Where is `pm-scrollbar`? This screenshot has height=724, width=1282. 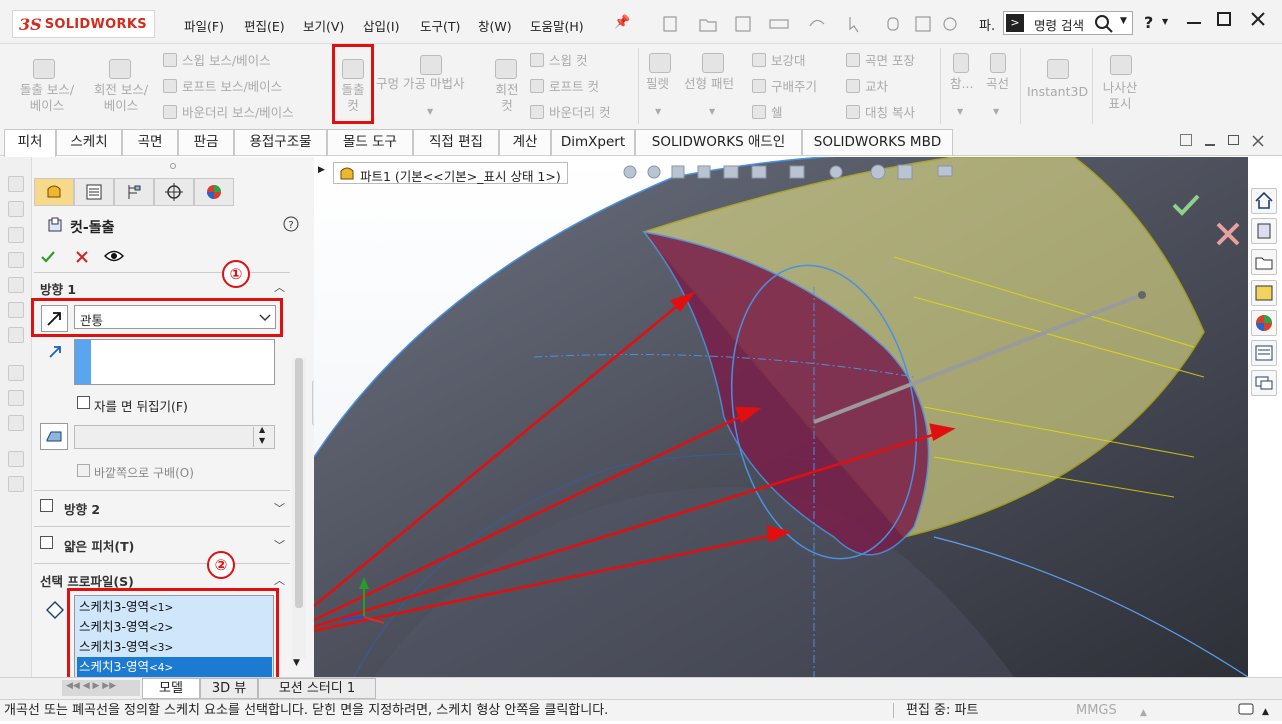
pm-scrollbar is located at coordinates (299, 508).